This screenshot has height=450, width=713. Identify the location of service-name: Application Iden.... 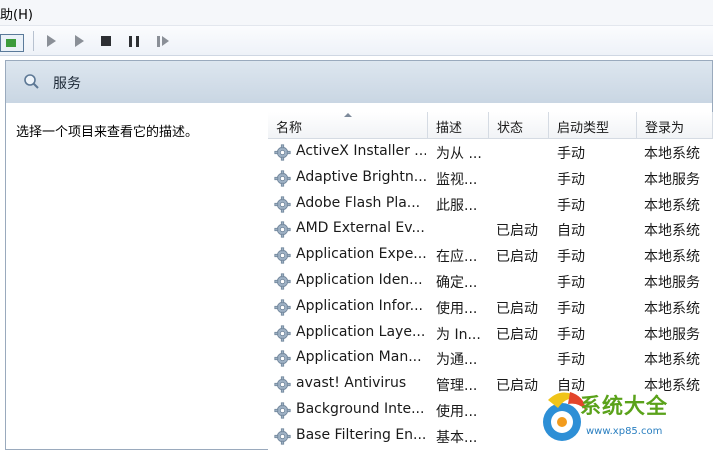
(359, 280).